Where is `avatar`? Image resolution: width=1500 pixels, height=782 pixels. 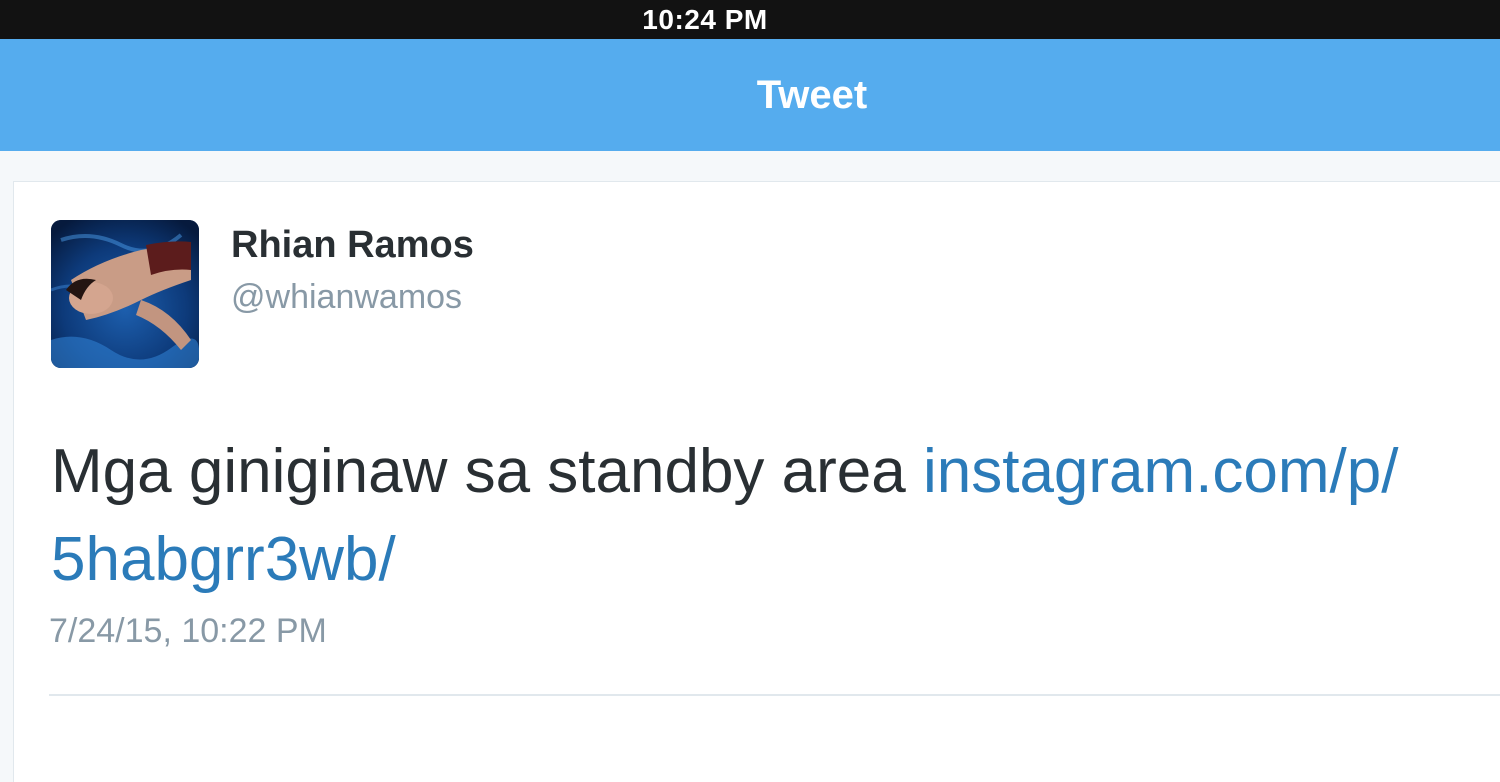
avatar is located at coordinates (125, 294).